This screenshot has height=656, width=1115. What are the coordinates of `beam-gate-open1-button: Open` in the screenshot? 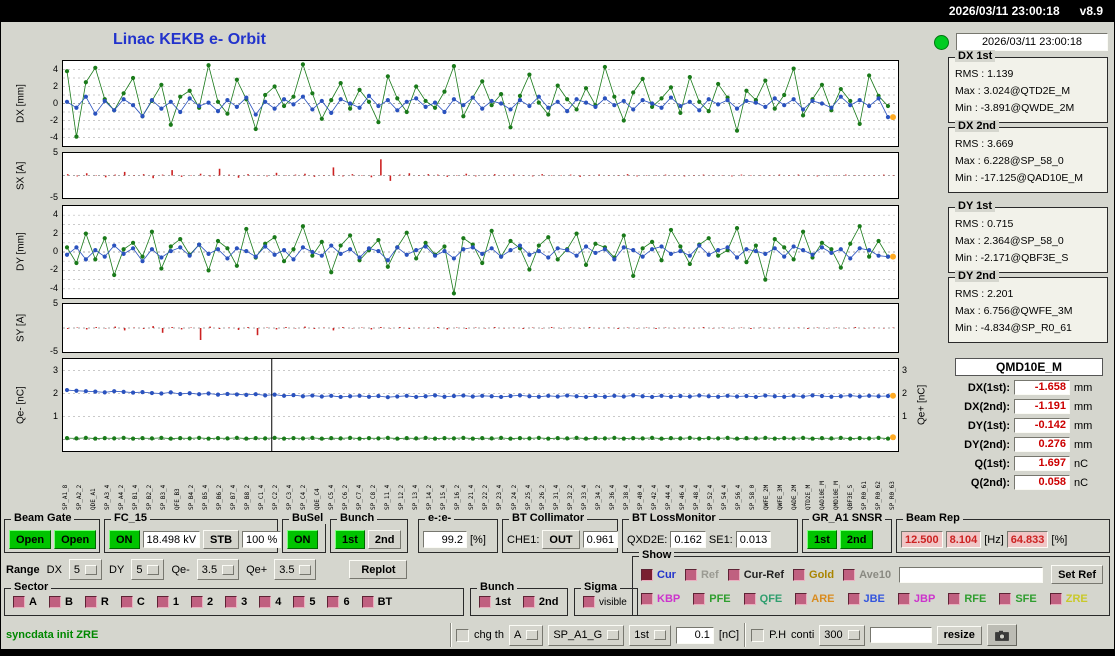 It's located at (30, 539).